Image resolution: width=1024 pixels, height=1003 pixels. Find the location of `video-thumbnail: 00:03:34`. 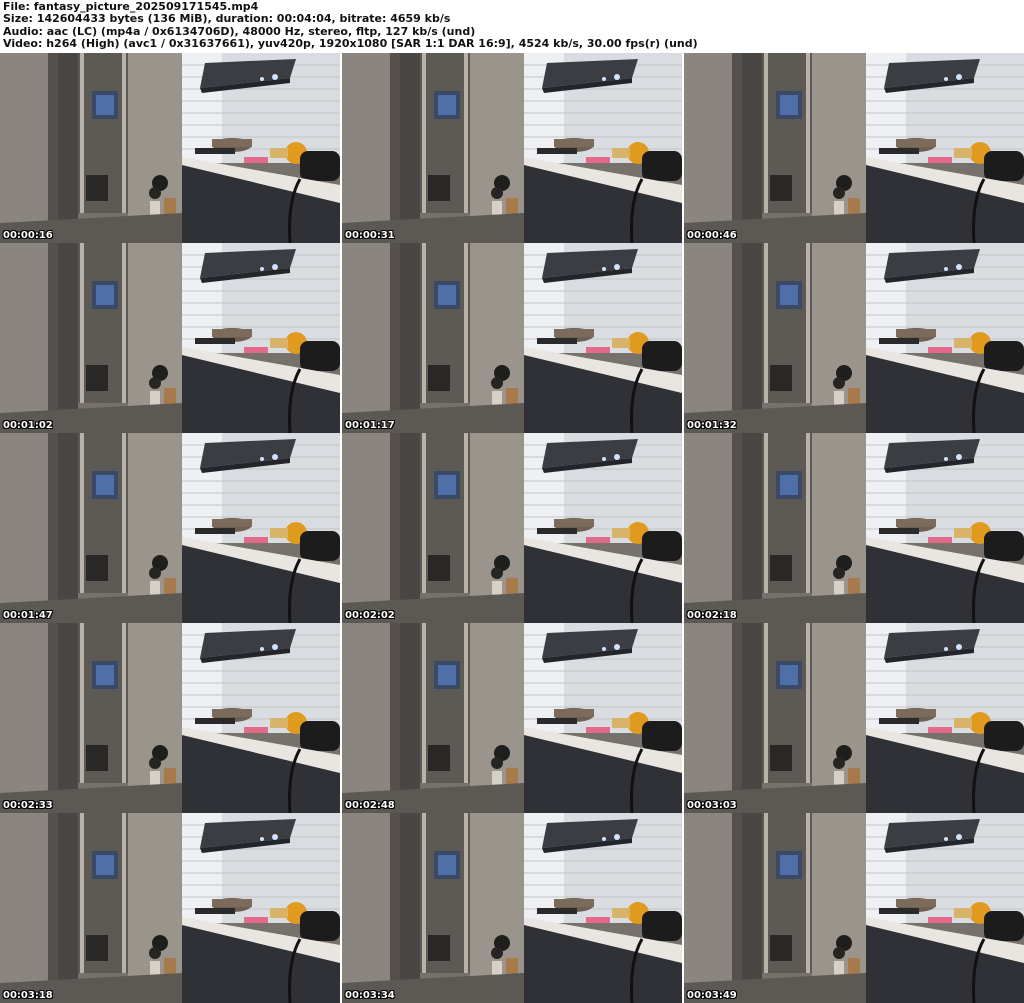

video-thumbnail: 00:03:34 is located at coordinates (512, 908).